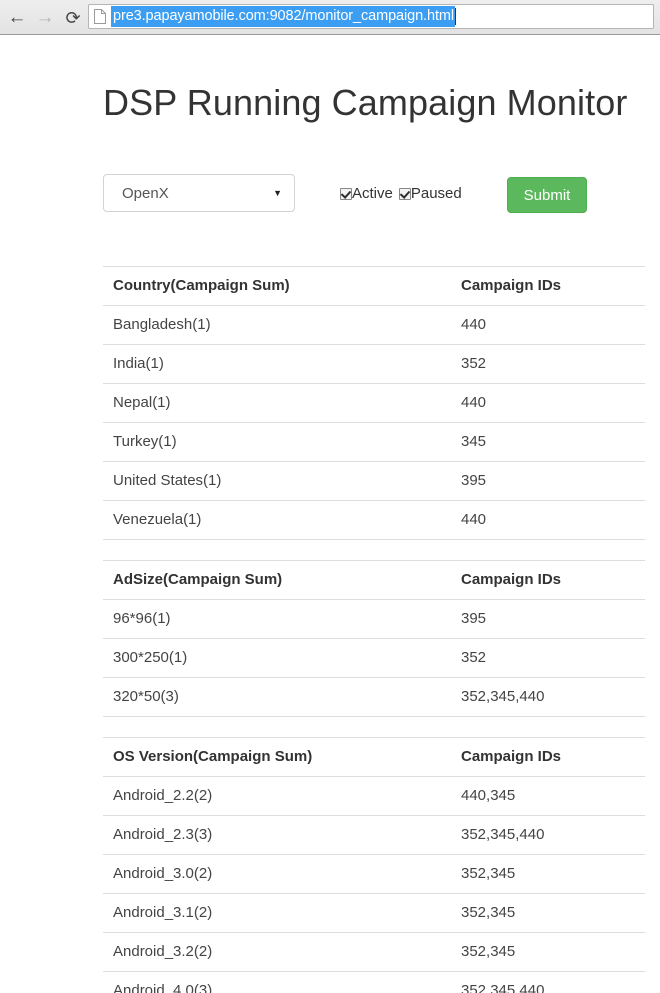 Image resolution: width=660 pixels, height=993 pixels. I want to click on navigation-buttons: ← → ⟳, so click(43, 17).